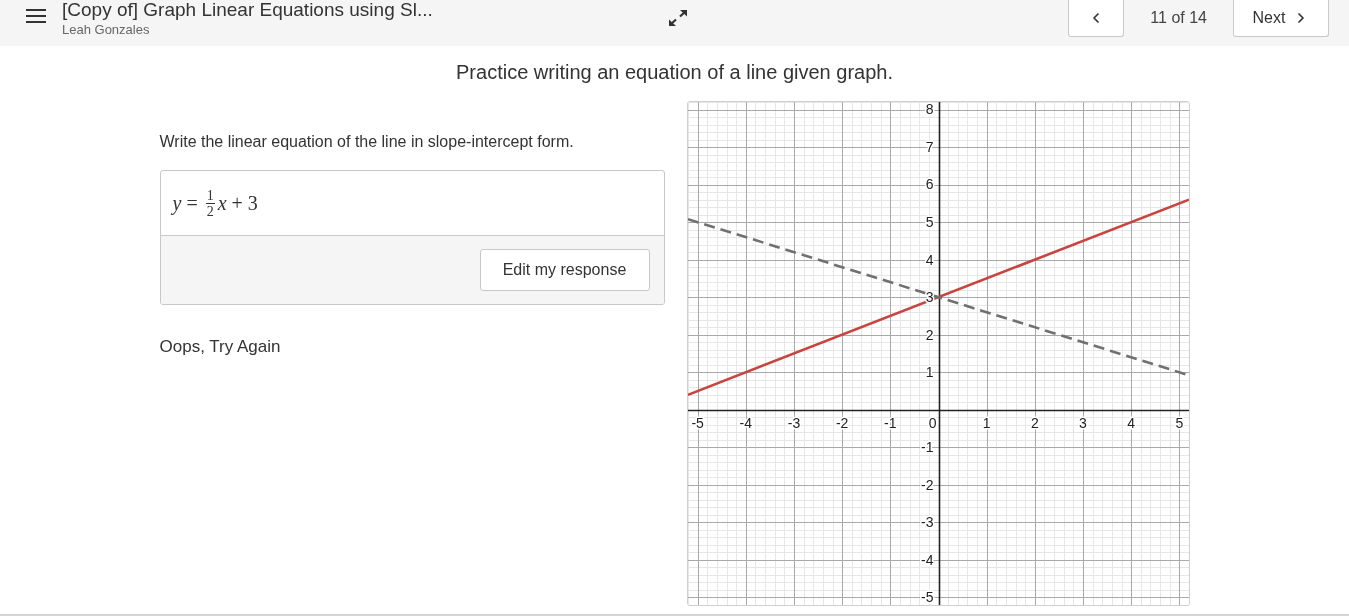 This screenshot has width=1349, height=616. I want to click on next-button: Next, so click(1281, 18).